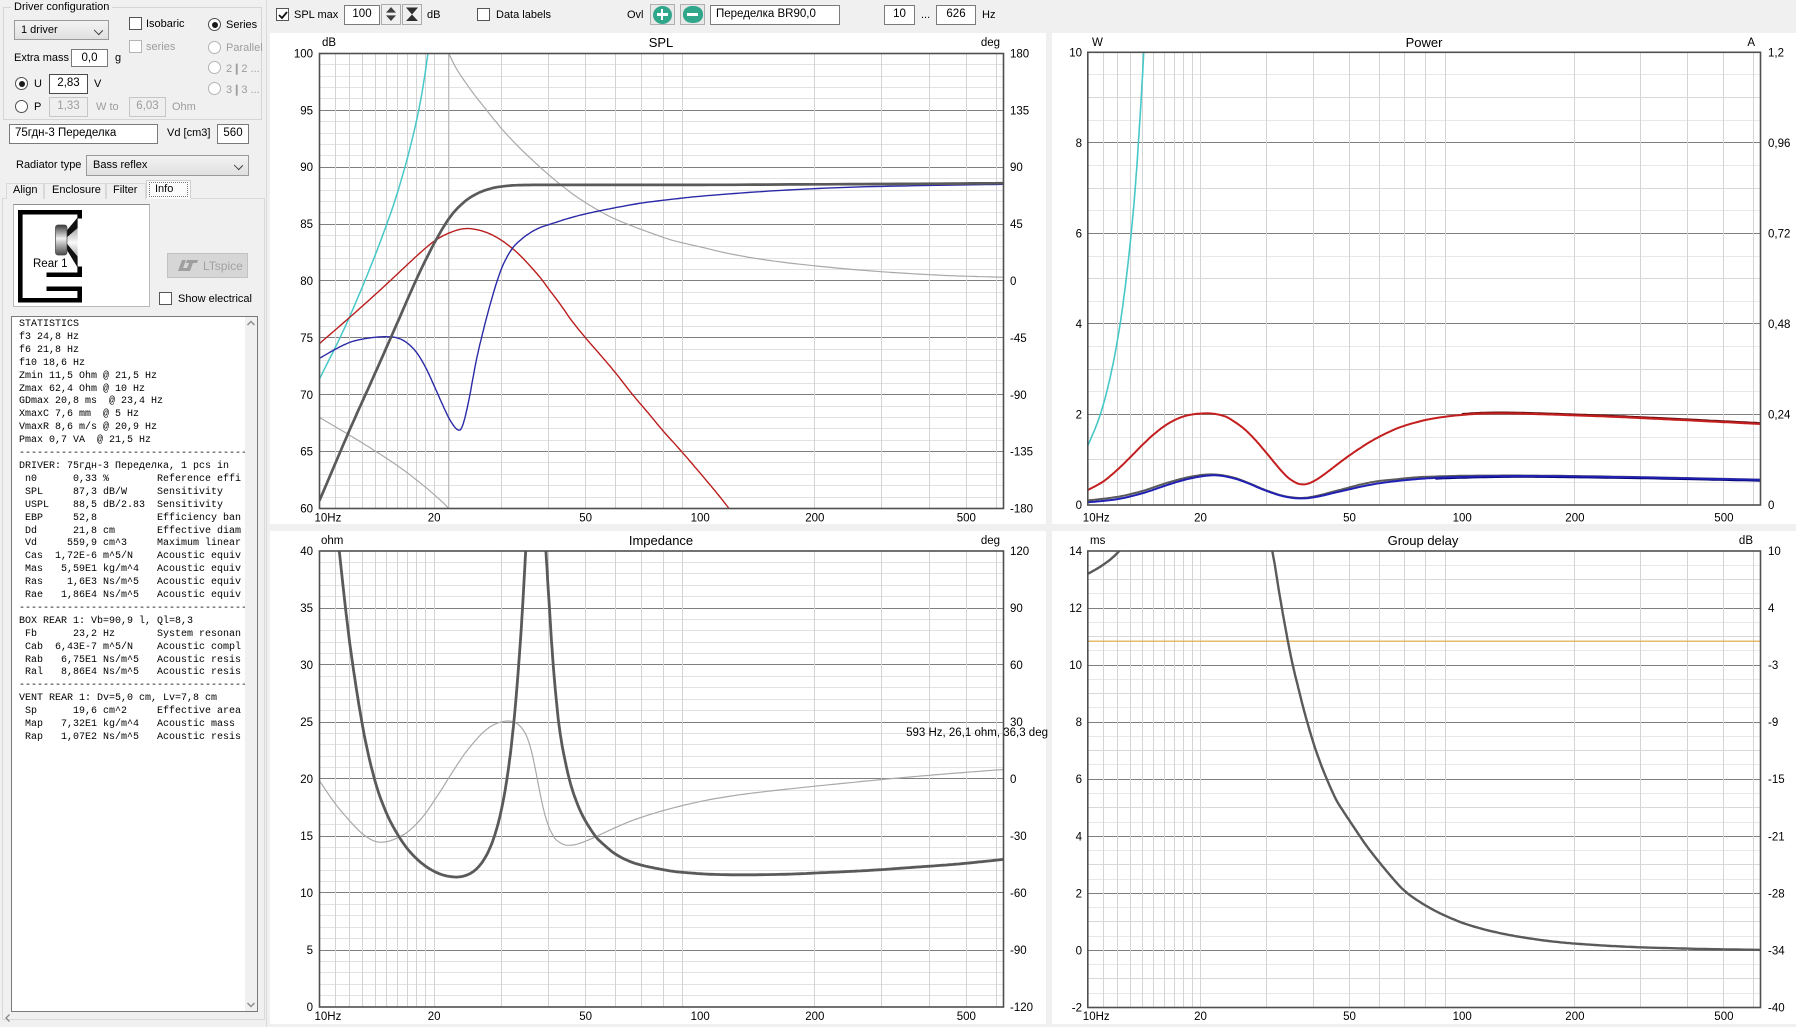  What do you see at coordinates (310, 951) in the screenshot?
I see `svg-text: 5` at bounding box center [310, 951].